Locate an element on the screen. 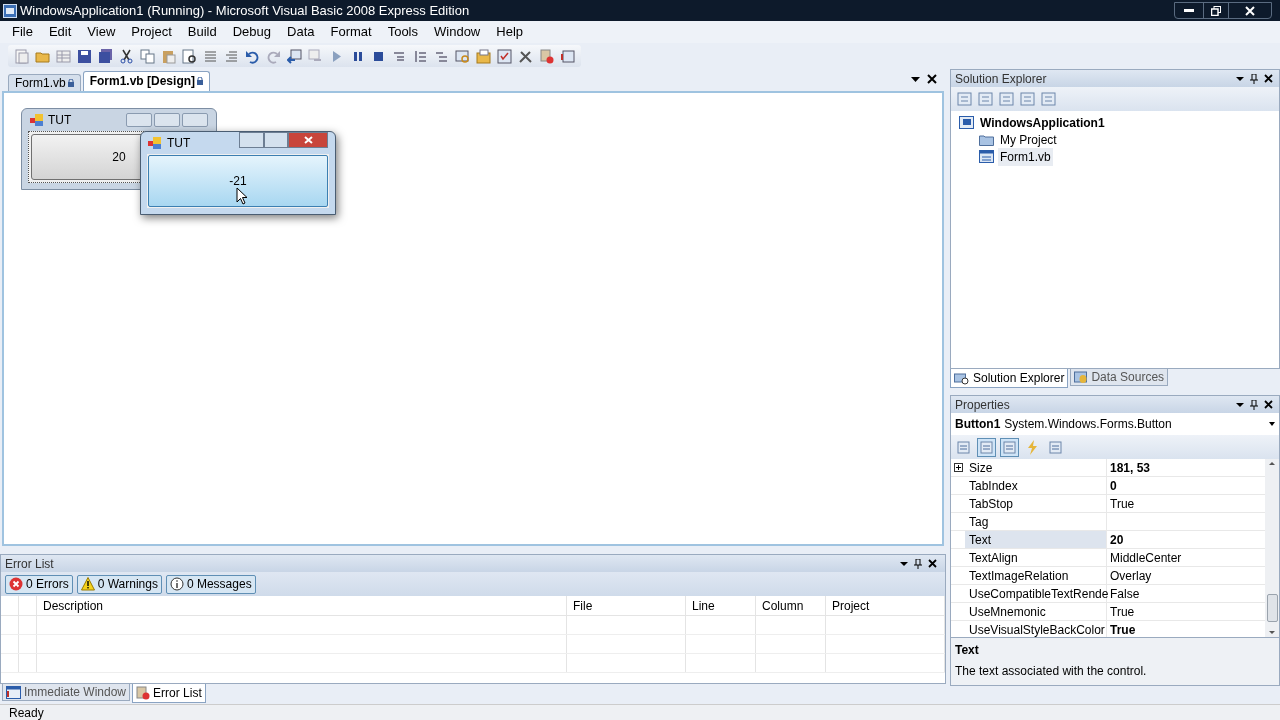 The height and width of the screenshot is (720, 1280). document-tab: Form1.vb [Design] is located at coordinates (146, 80).